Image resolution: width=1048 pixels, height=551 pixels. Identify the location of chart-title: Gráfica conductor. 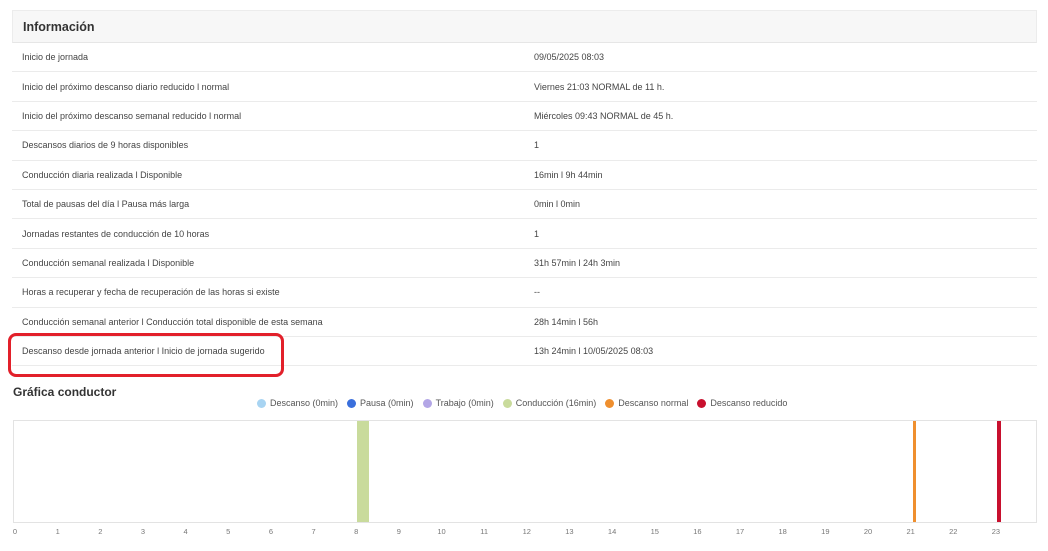
(65, 392).